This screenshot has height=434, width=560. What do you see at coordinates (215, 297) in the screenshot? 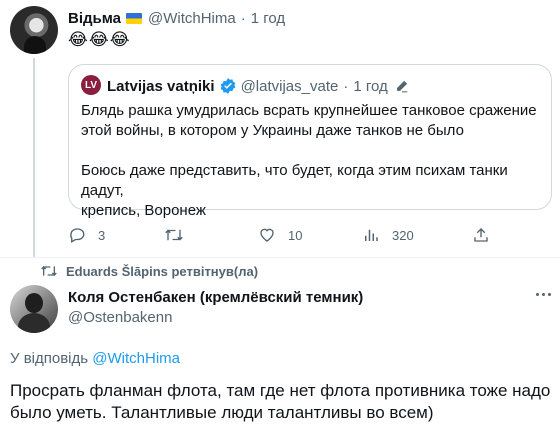
I see `author-name: Коля Остенбакен (кремлёвский темник)` at bounding box center [215, 297].